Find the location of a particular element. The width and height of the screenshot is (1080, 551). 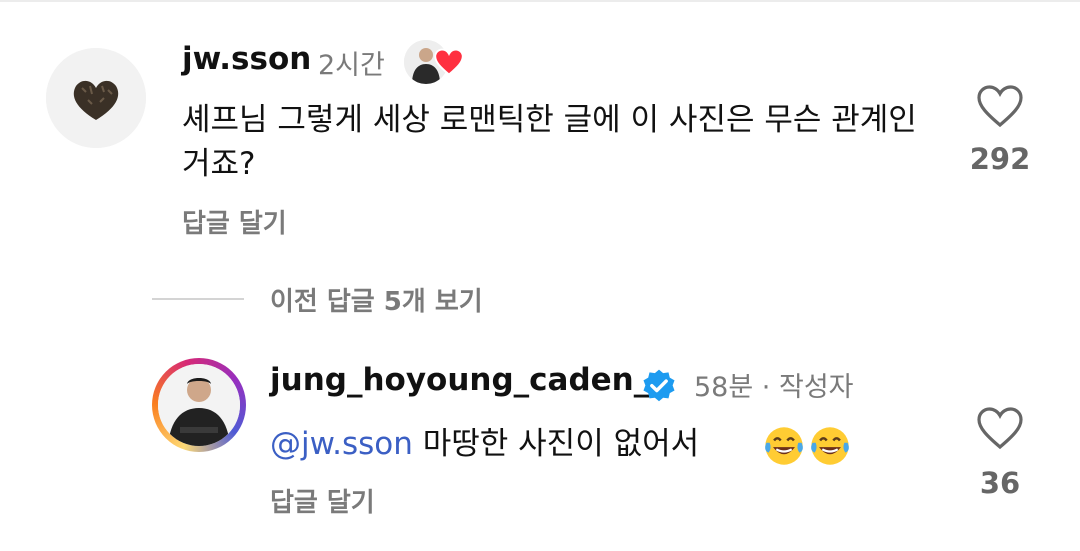

replies-divider-line is located at coordinates (198, 299).